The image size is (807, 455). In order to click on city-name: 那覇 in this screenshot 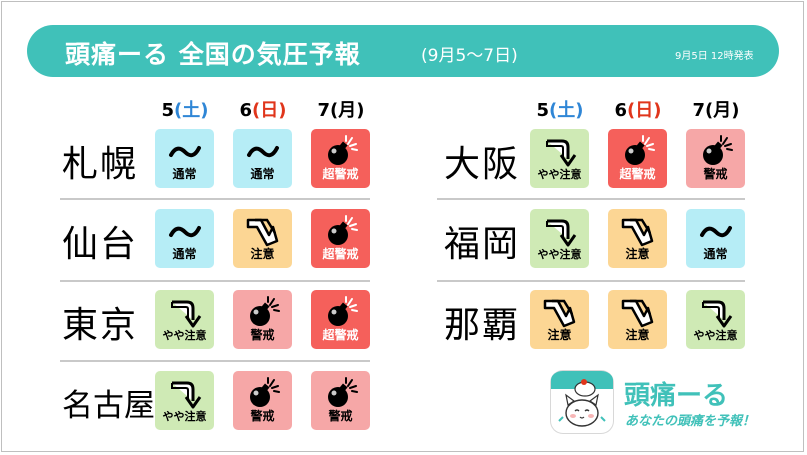, I will do `click(482, 325)`.